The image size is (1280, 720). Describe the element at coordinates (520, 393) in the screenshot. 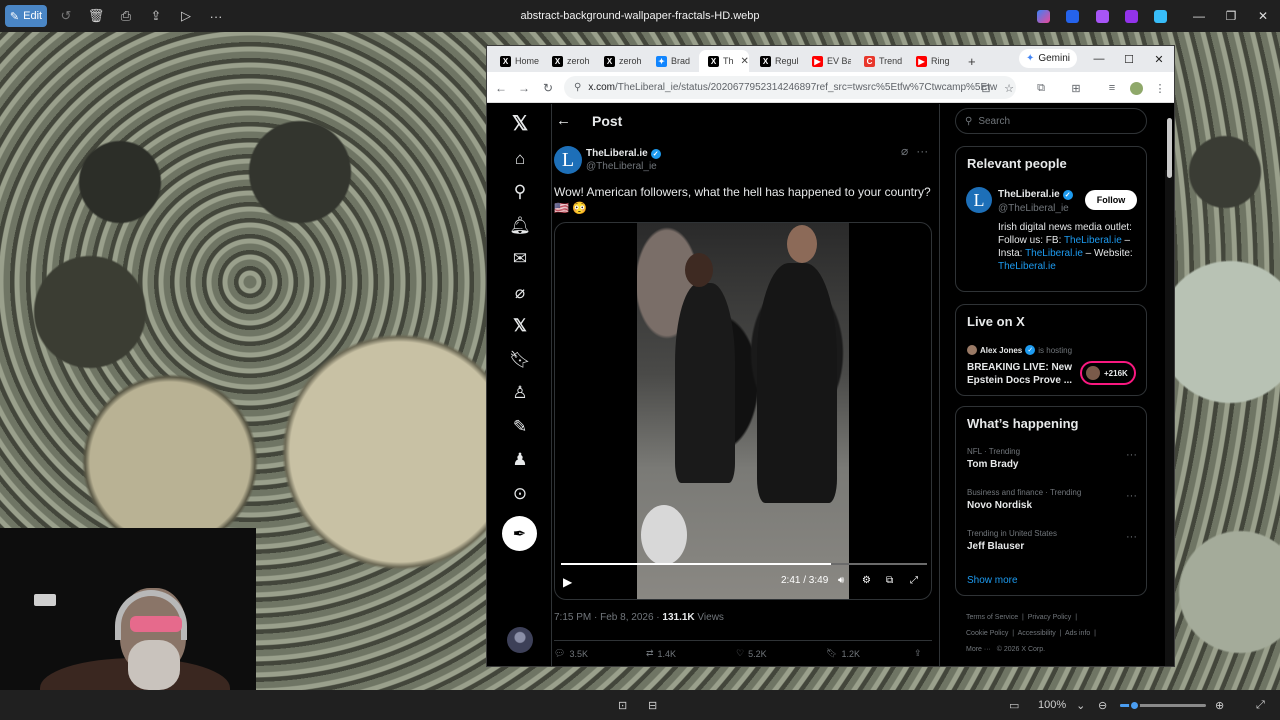

I see `communities-icon: ♙` at that location.